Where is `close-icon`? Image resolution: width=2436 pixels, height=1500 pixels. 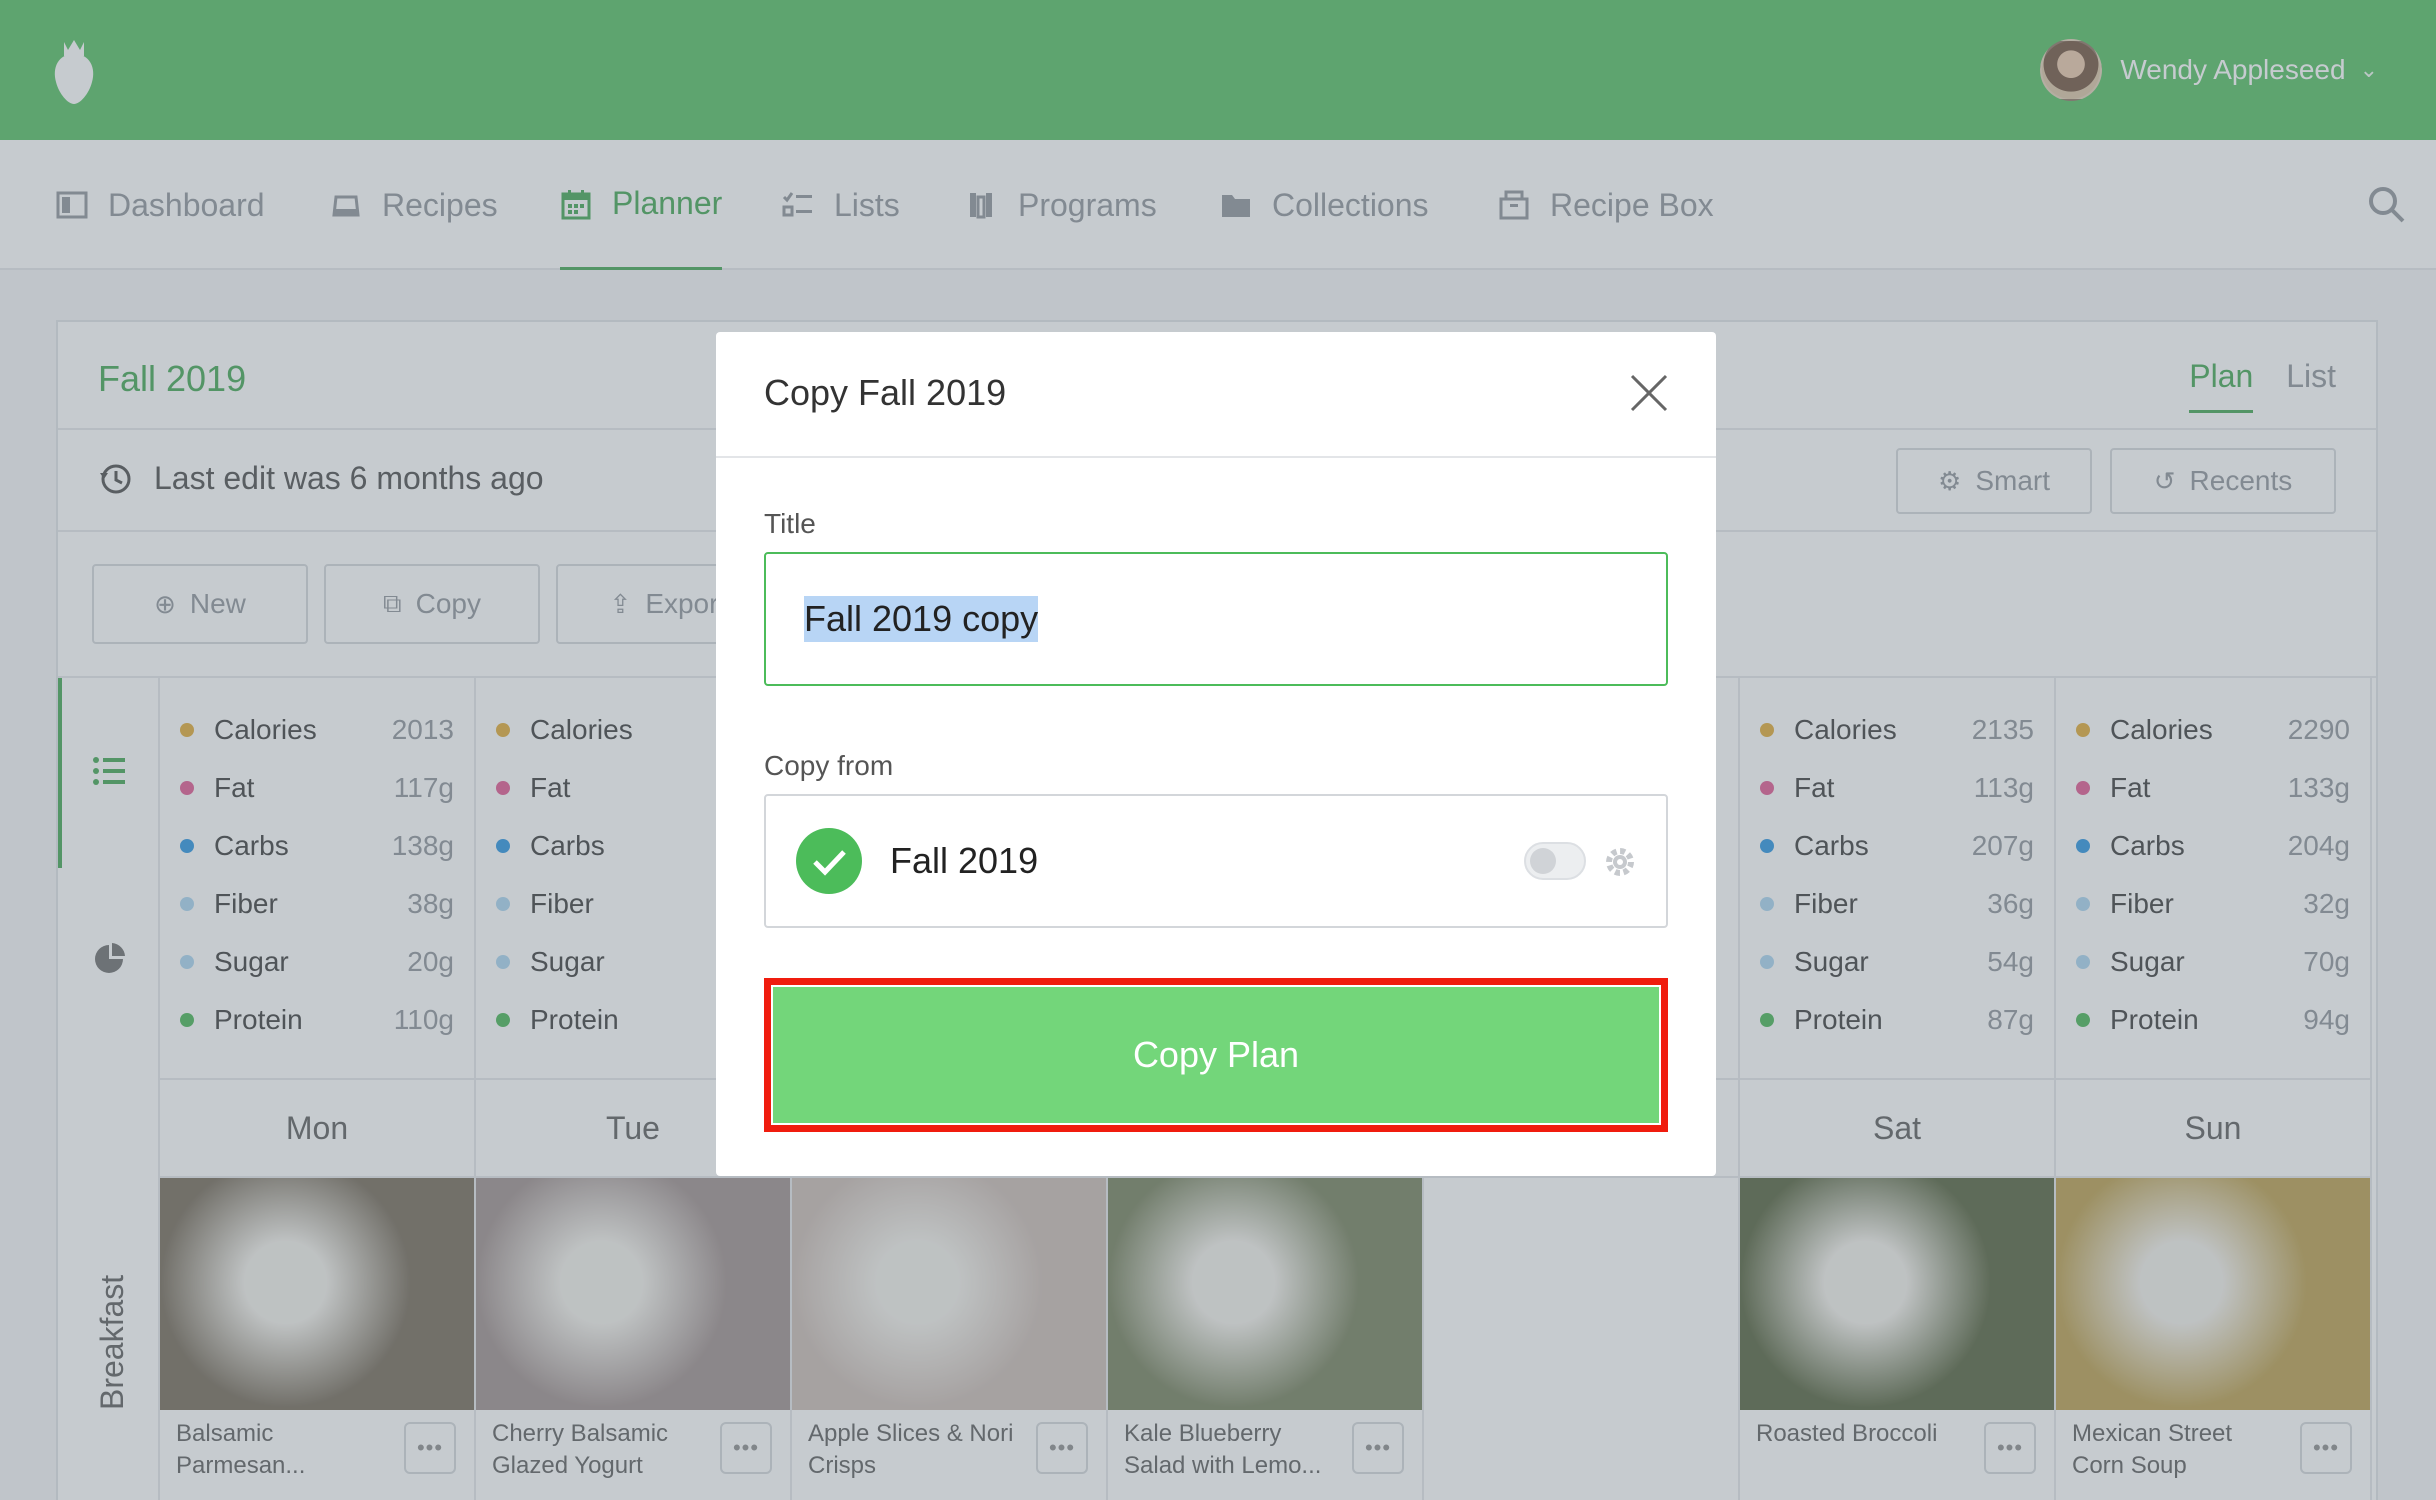
close-icon is located at coordinates (1649, 393).